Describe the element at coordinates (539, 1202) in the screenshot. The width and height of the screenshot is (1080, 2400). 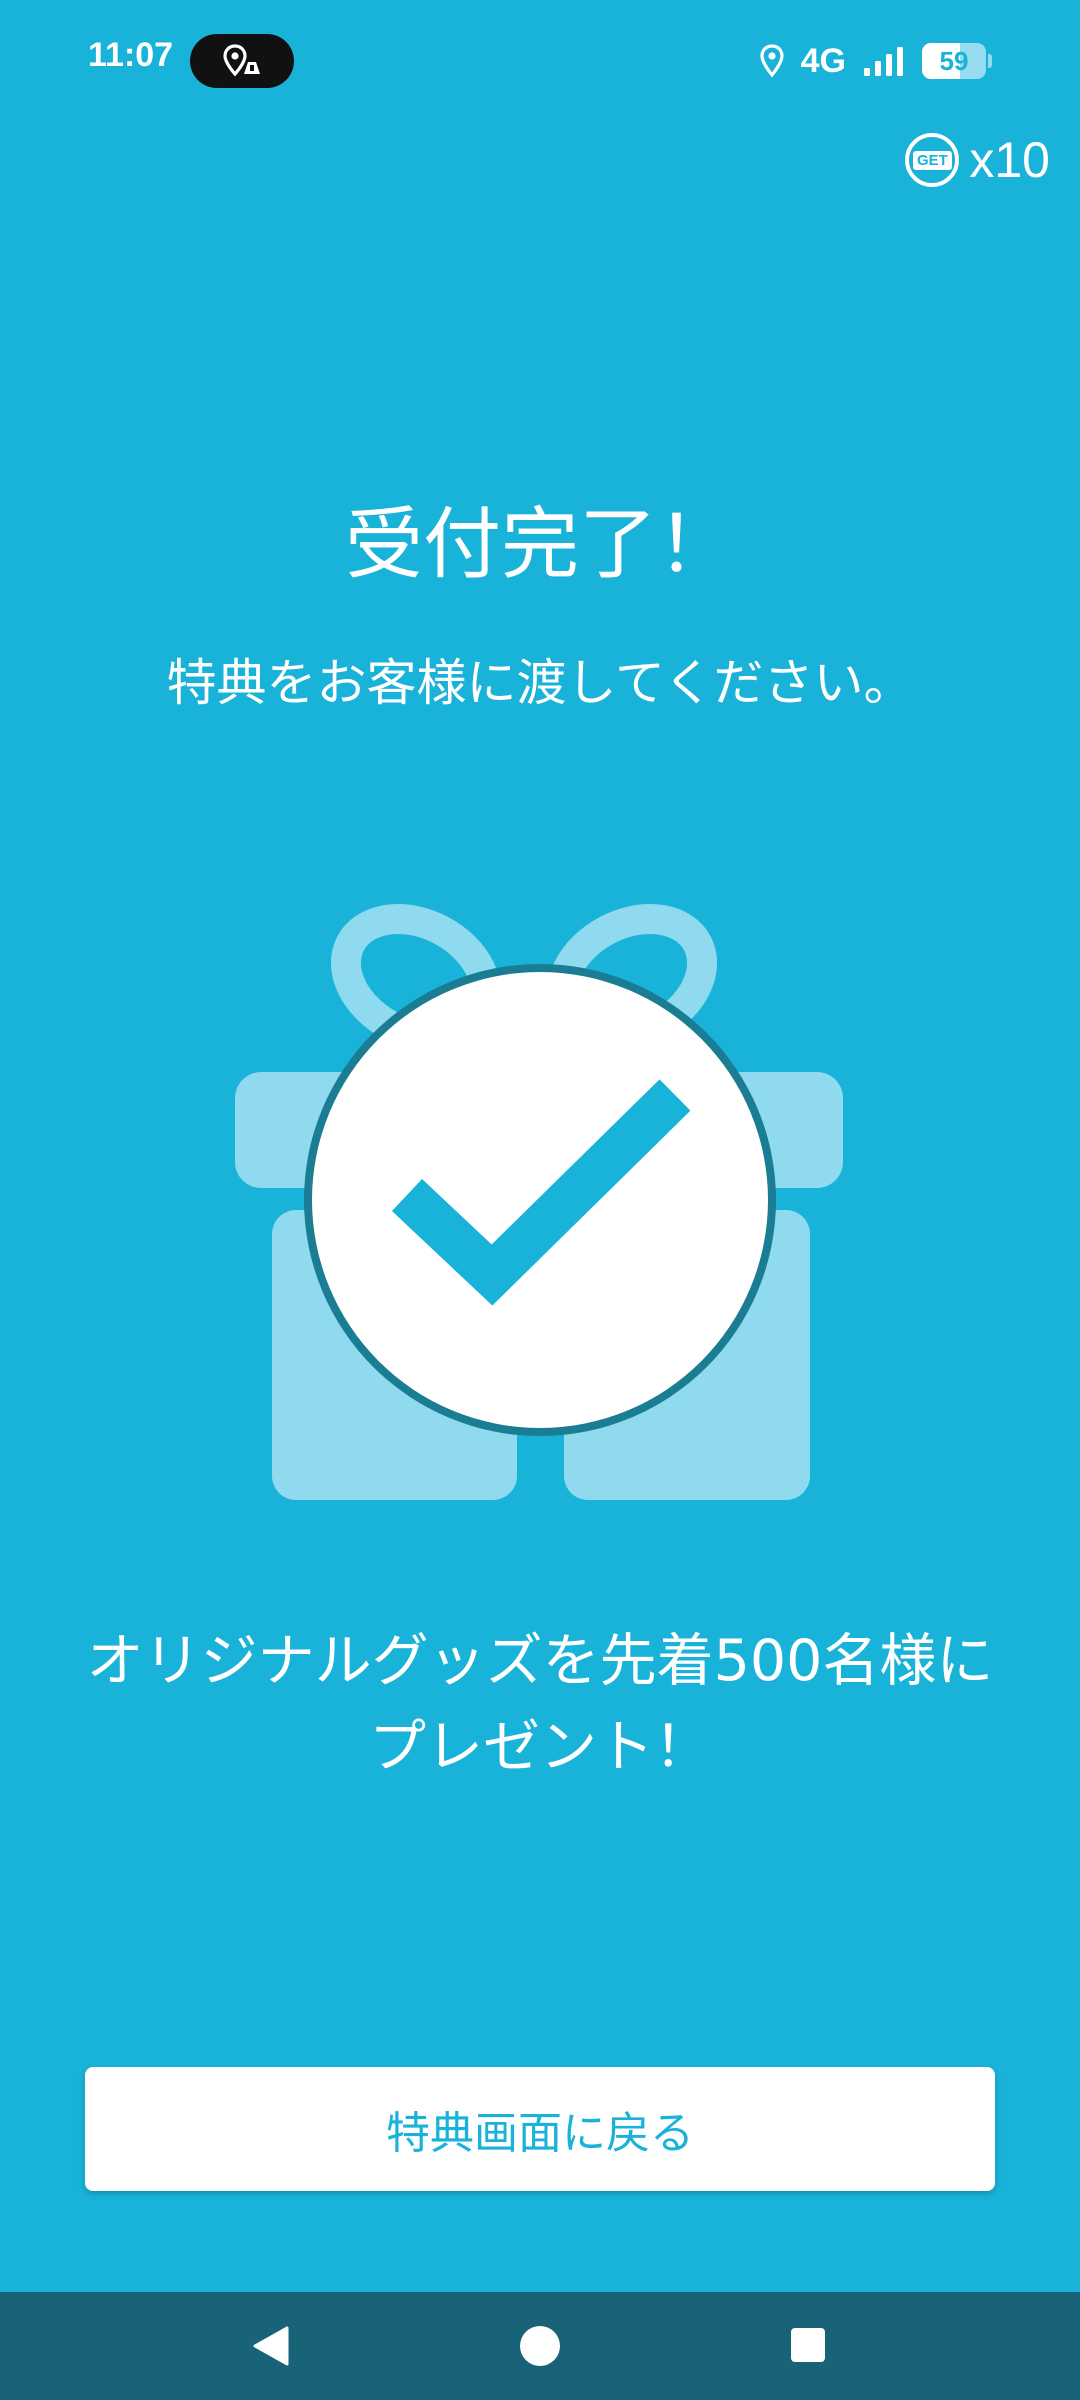
I see `gift-check-icon` at that location.